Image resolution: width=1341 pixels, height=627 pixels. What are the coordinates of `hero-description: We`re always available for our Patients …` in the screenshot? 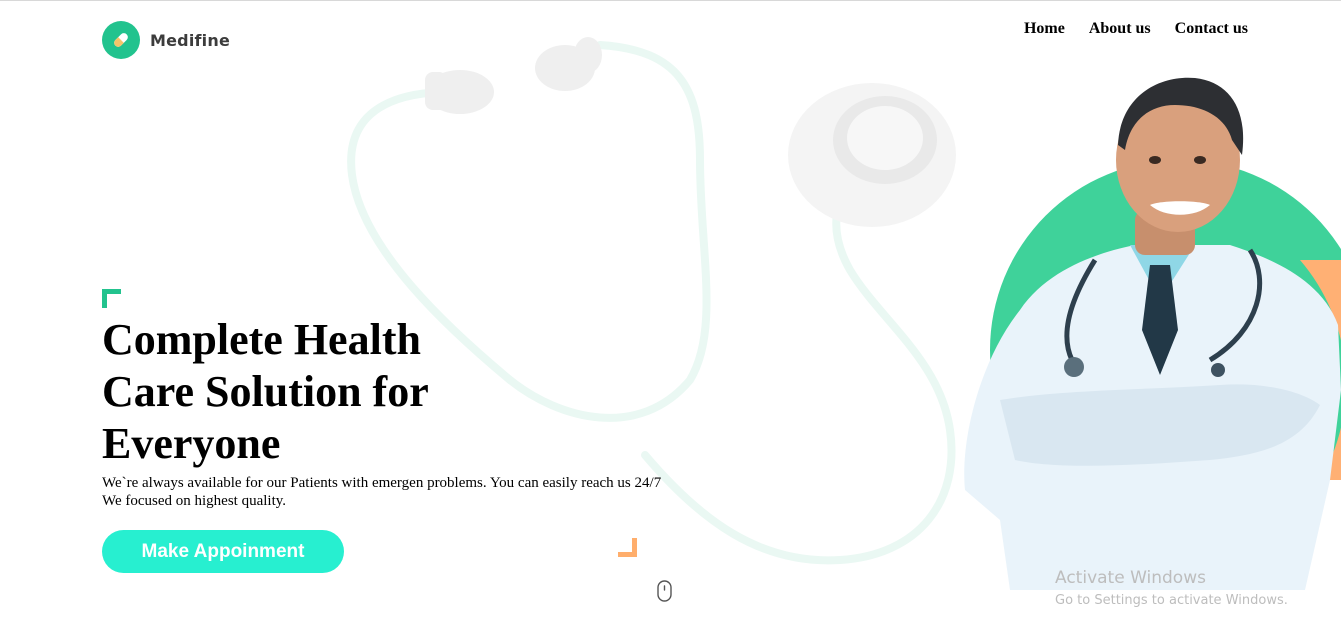 It's located at (382, 492).